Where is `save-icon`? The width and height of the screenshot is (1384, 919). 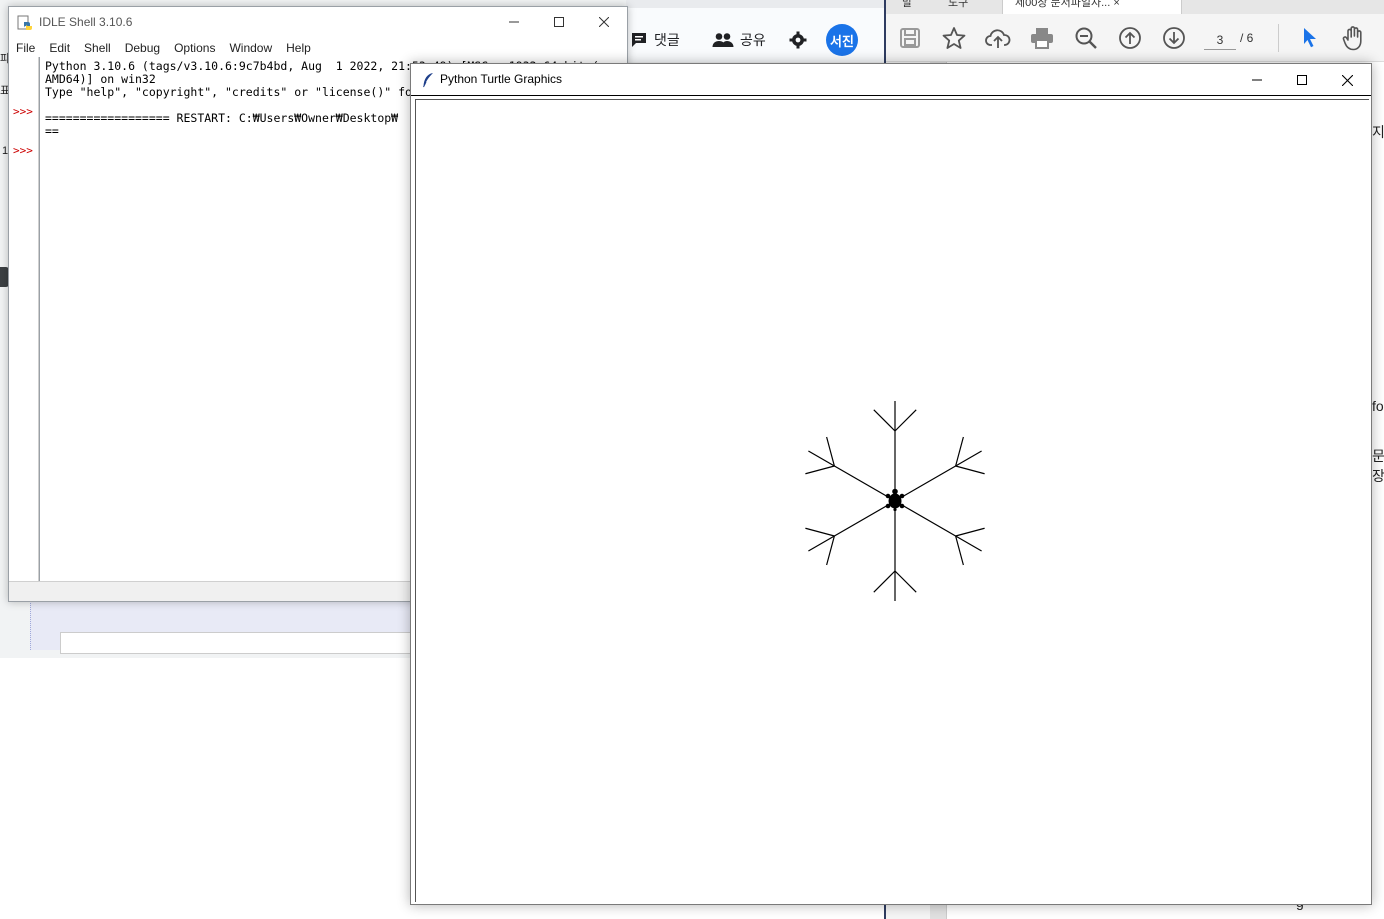 save-icon is located at coordinates (910, 38).